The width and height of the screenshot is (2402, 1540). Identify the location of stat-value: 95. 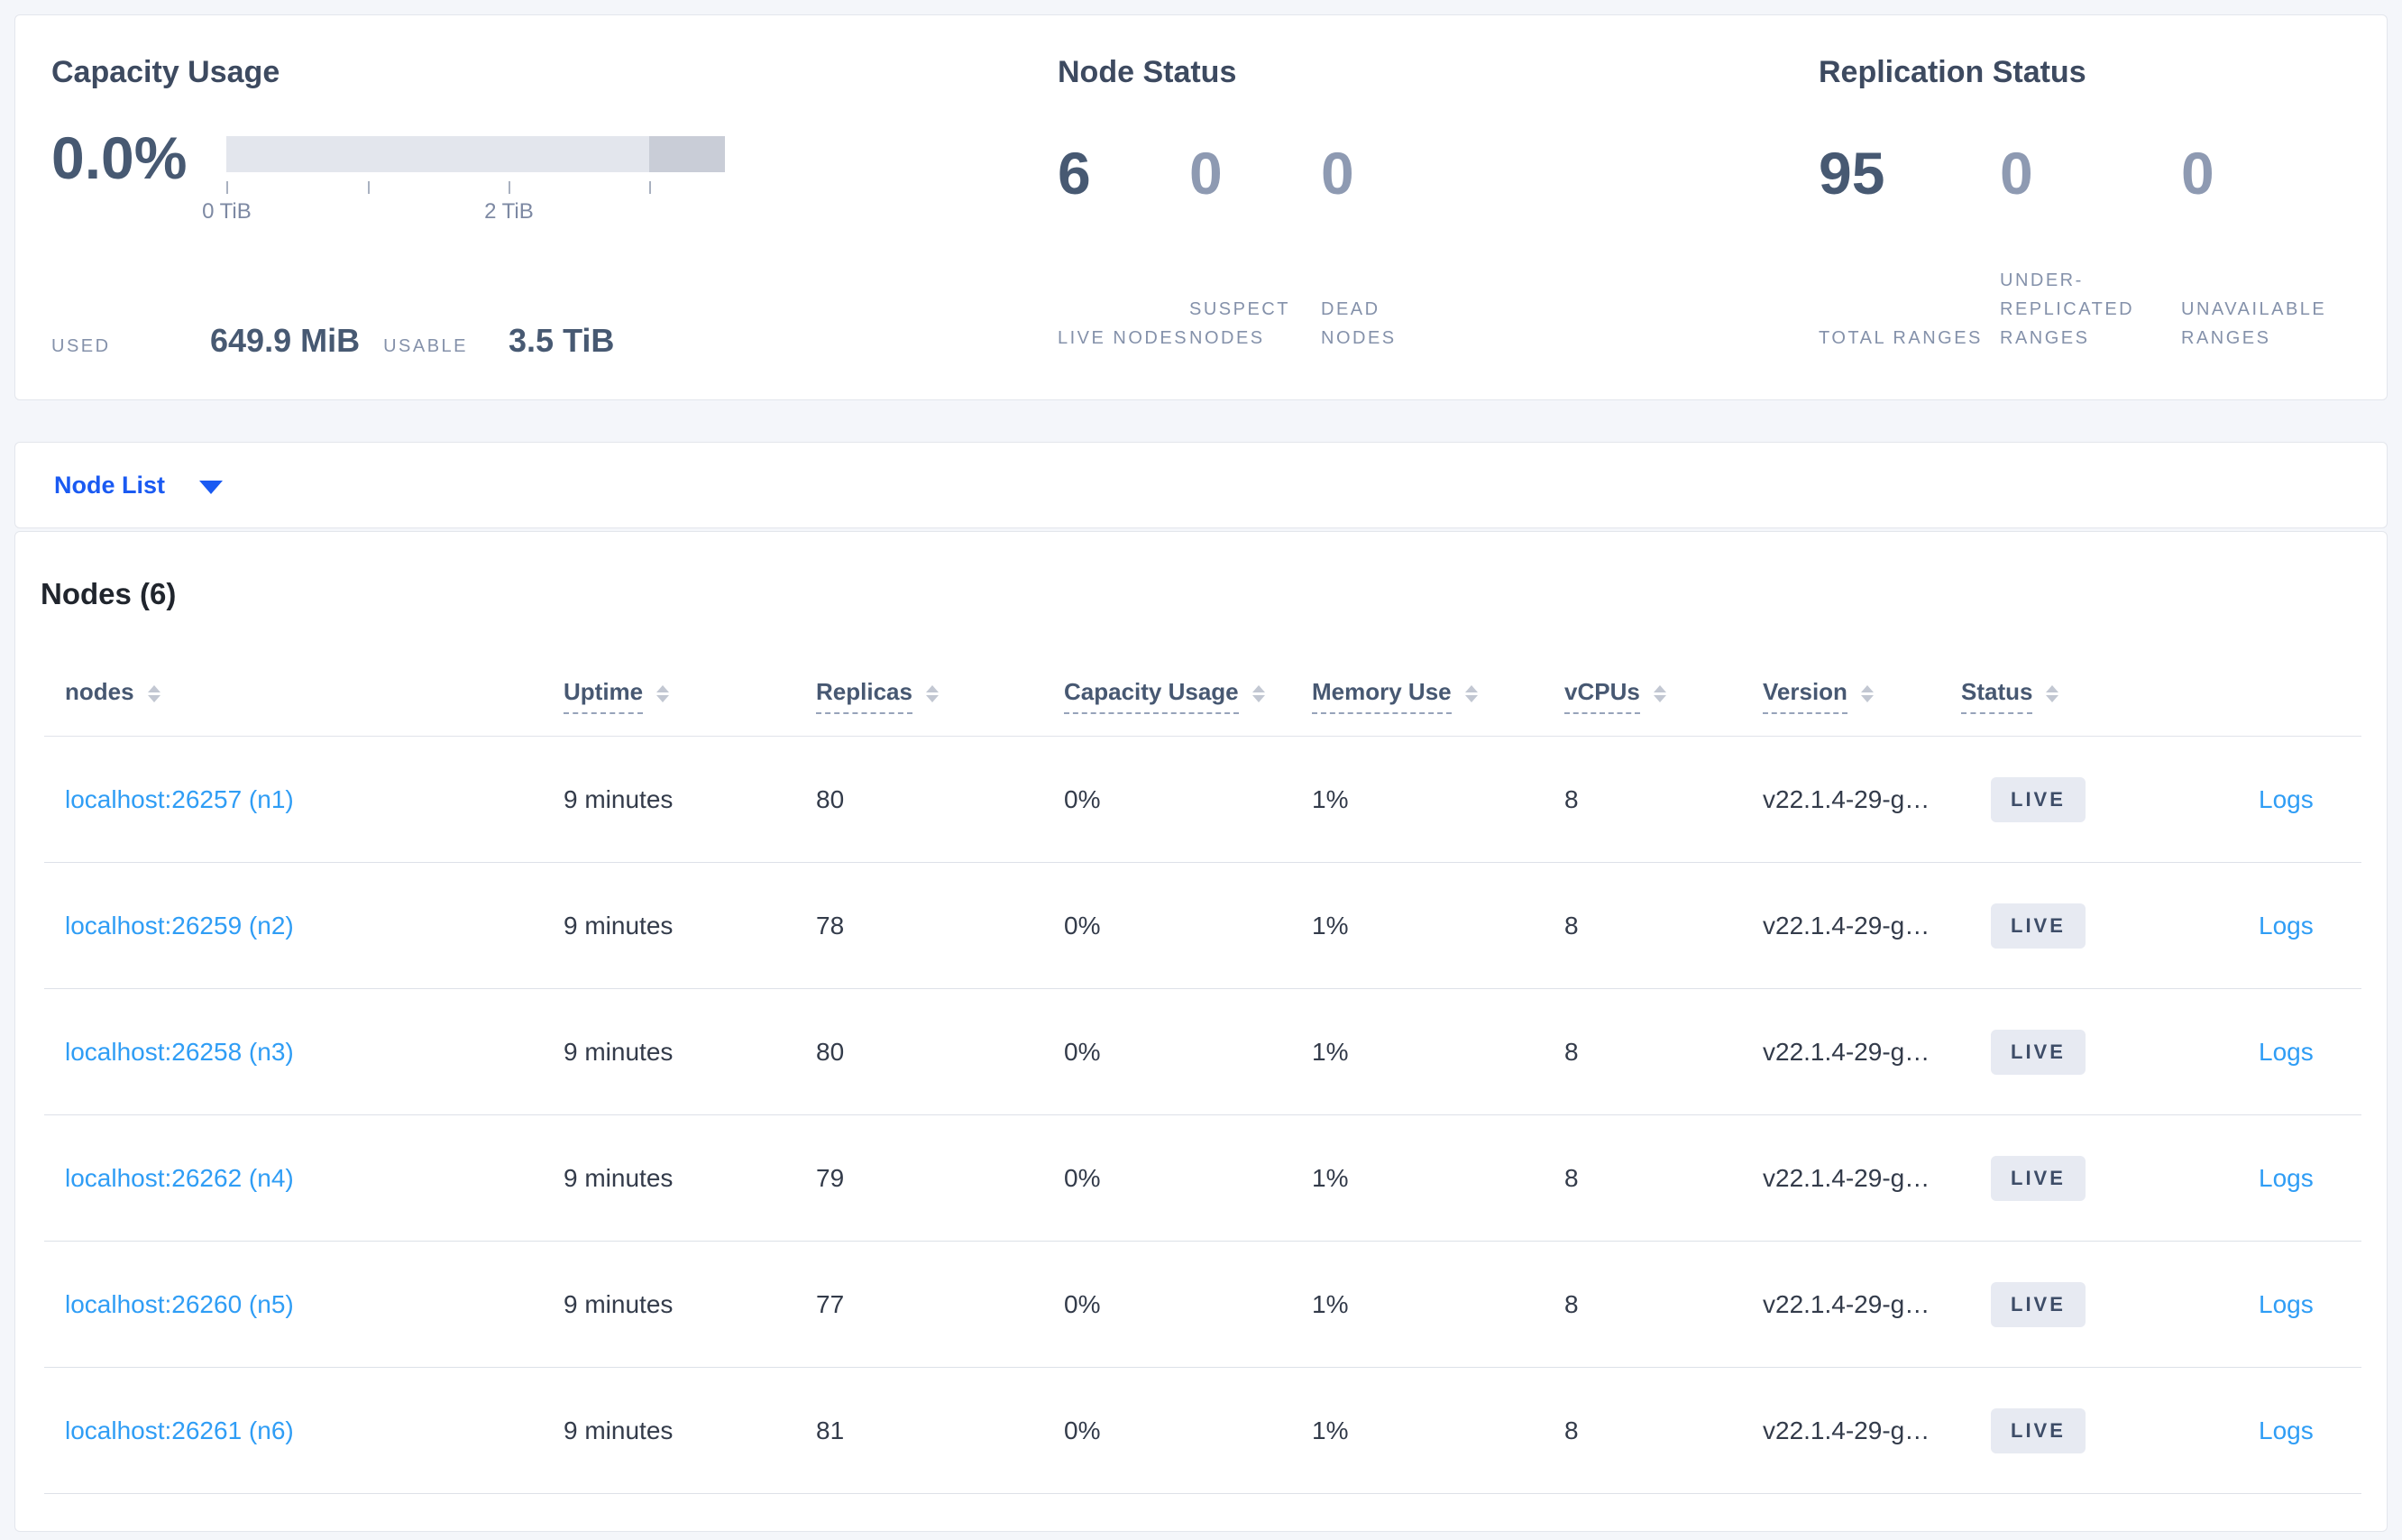
(1852, 173).